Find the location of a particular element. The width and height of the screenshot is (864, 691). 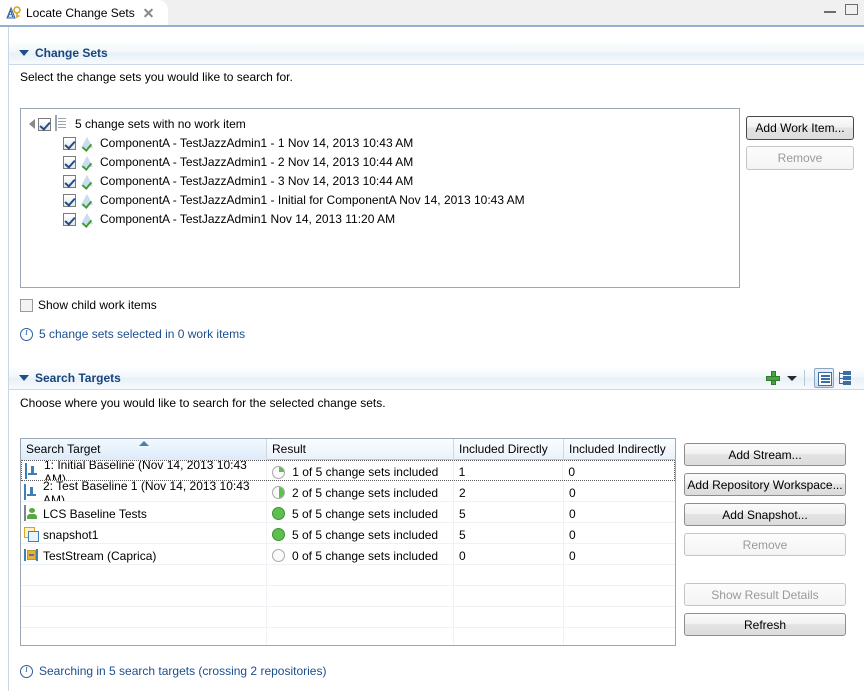

cell-result: 2 of 5 change sets included is located at coordinates (365, 492).